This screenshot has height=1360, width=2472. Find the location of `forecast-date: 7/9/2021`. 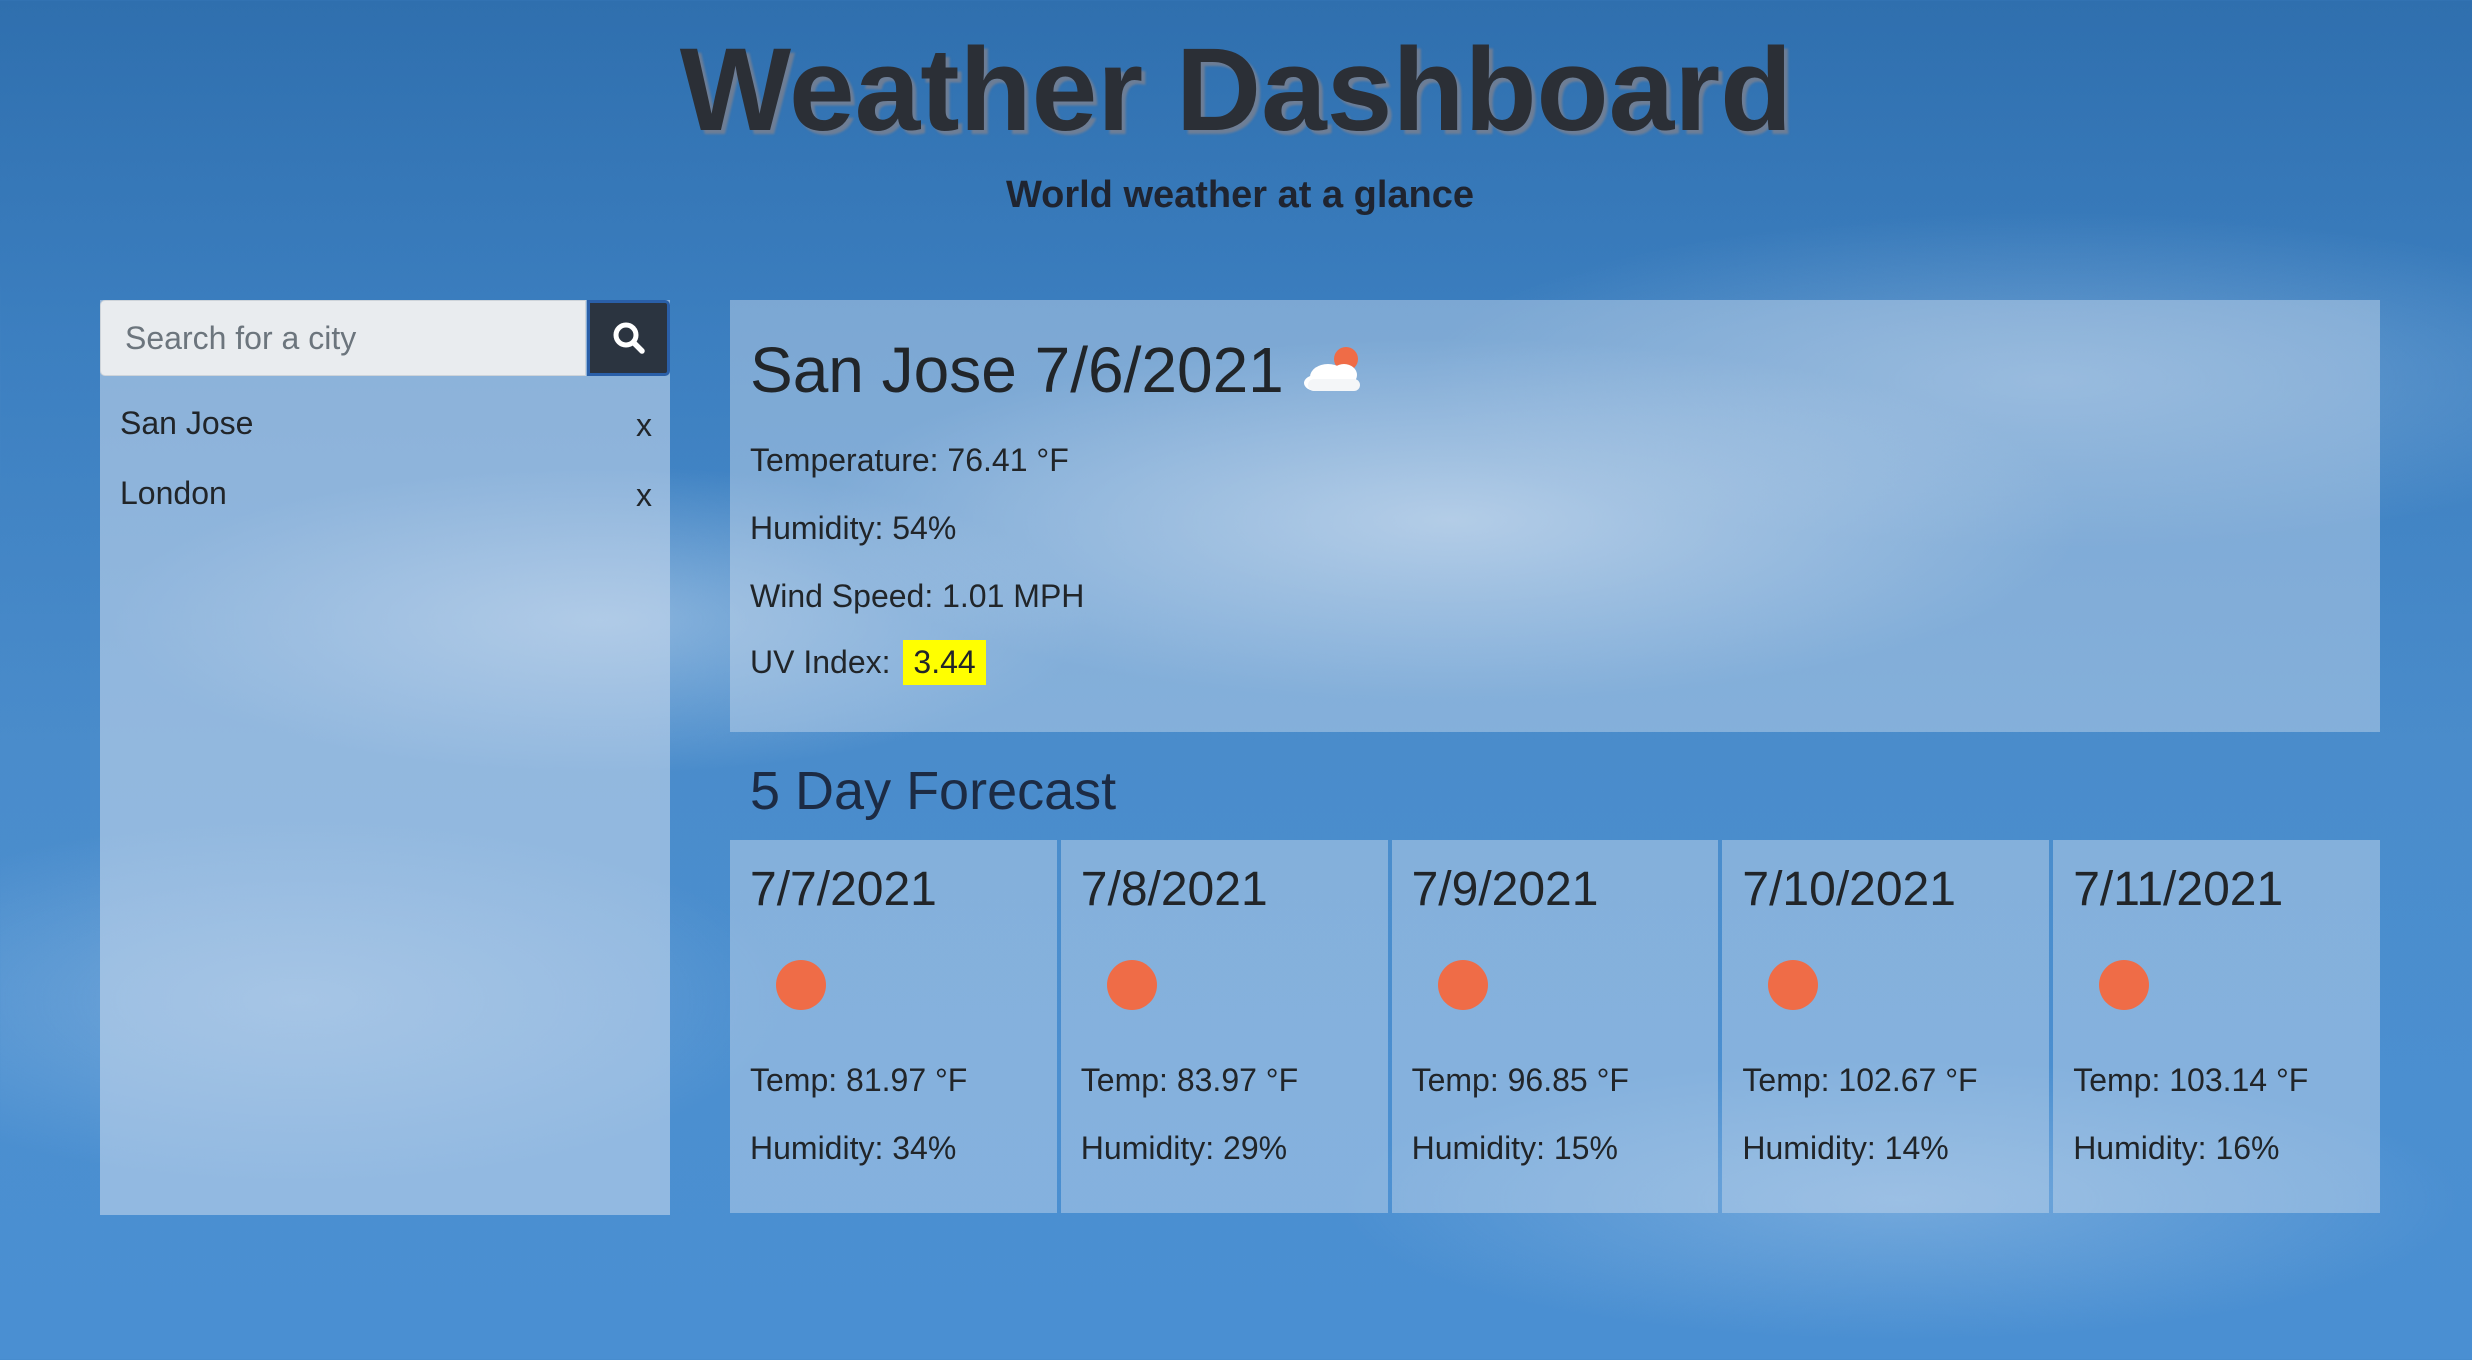

forecast-date: 7/9/2021 is located at coordinates (1505, 889).